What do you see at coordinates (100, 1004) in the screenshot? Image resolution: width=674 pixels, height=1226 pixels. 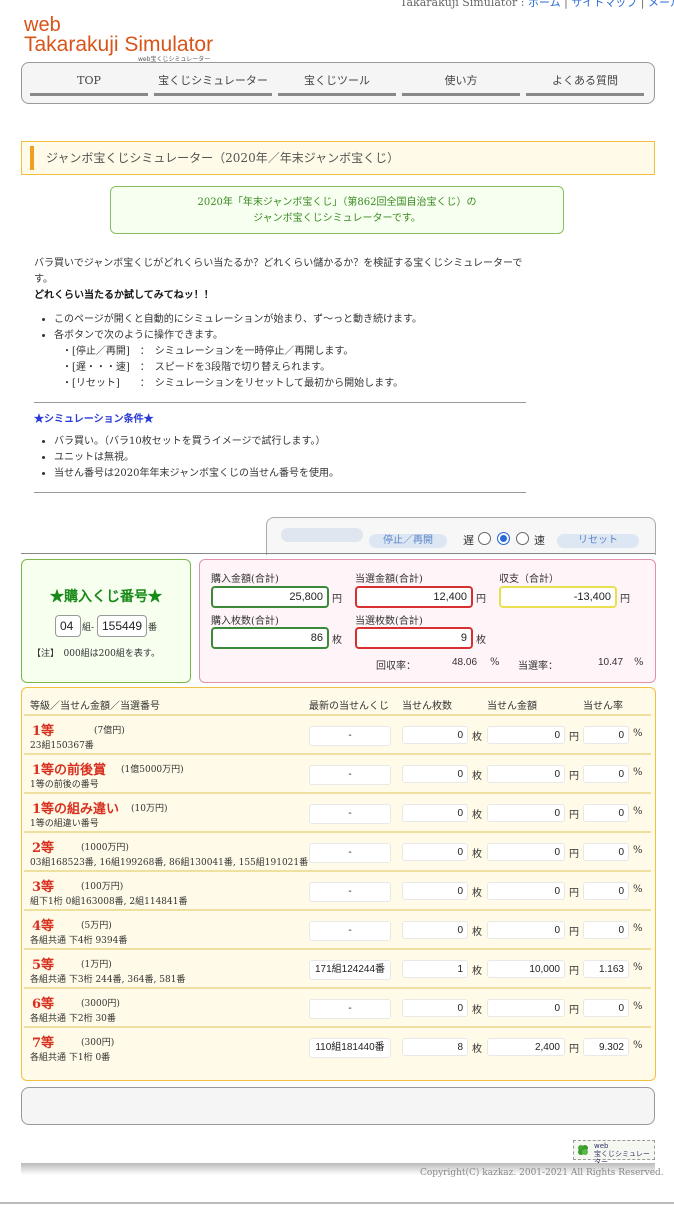 I see `grade-prize: (3000円)` at bounding box center [100, 1004].